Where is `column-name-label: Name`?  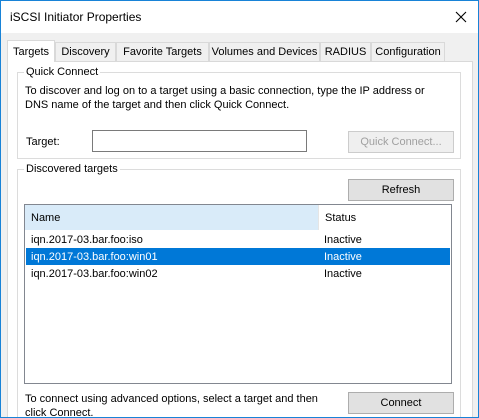
column-name-label: Name is located at coordinates (46, 217).